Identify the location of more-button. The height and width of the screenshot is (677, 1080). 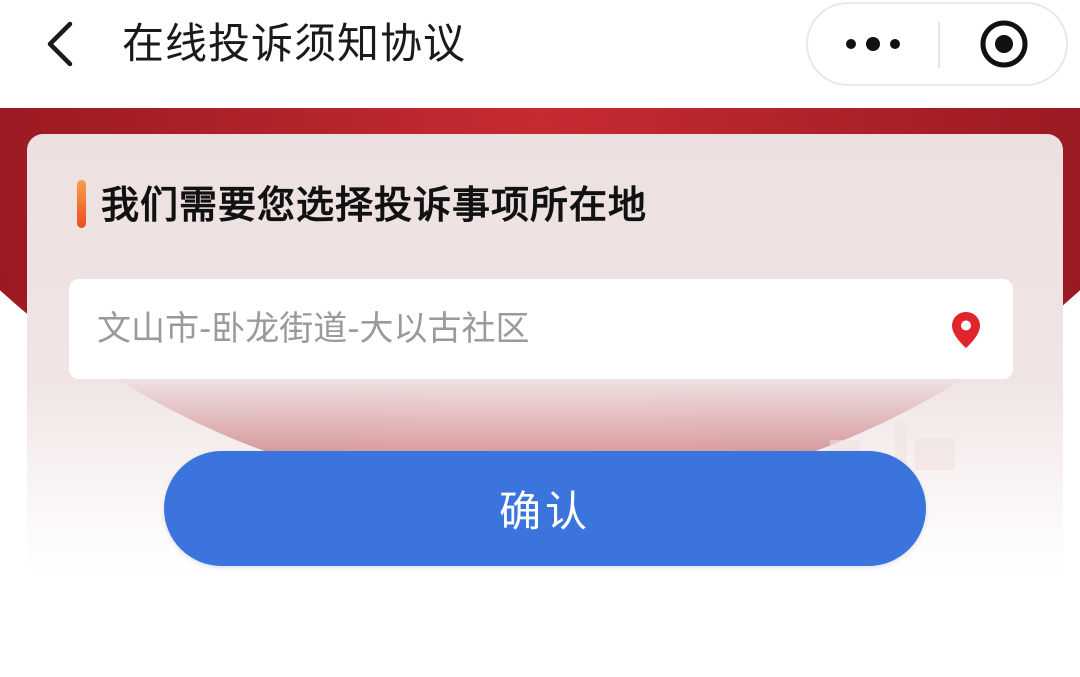
(873, 44).